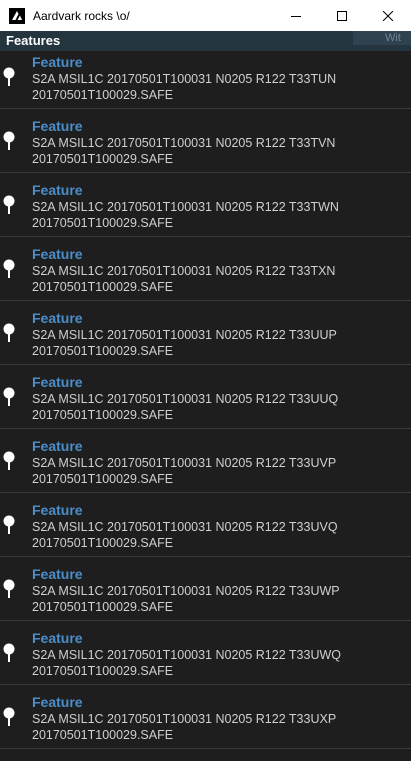 The height and width of the screenshot is (761, 411). I want to click on window-title: Aardvark rocks \o/, so click(81, 15).